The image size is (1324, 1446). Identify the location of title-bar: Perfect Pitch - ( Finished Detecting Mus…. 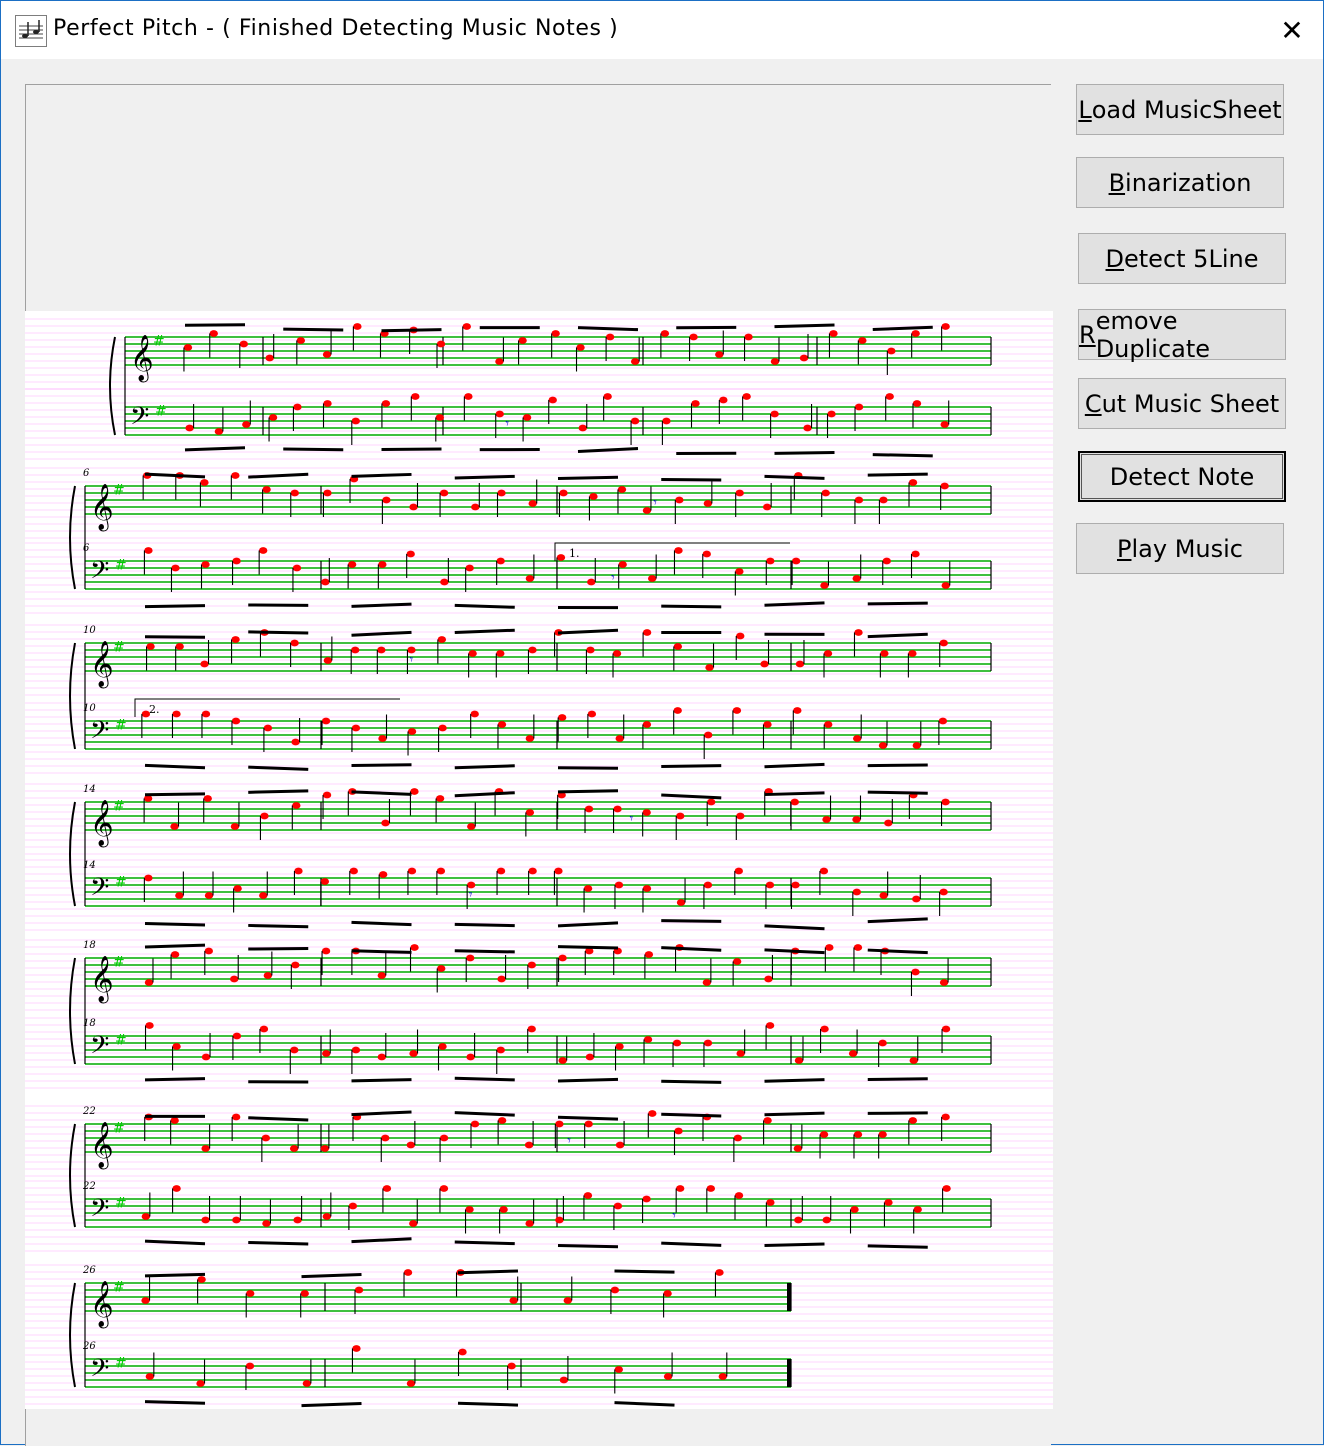
(662, 30).